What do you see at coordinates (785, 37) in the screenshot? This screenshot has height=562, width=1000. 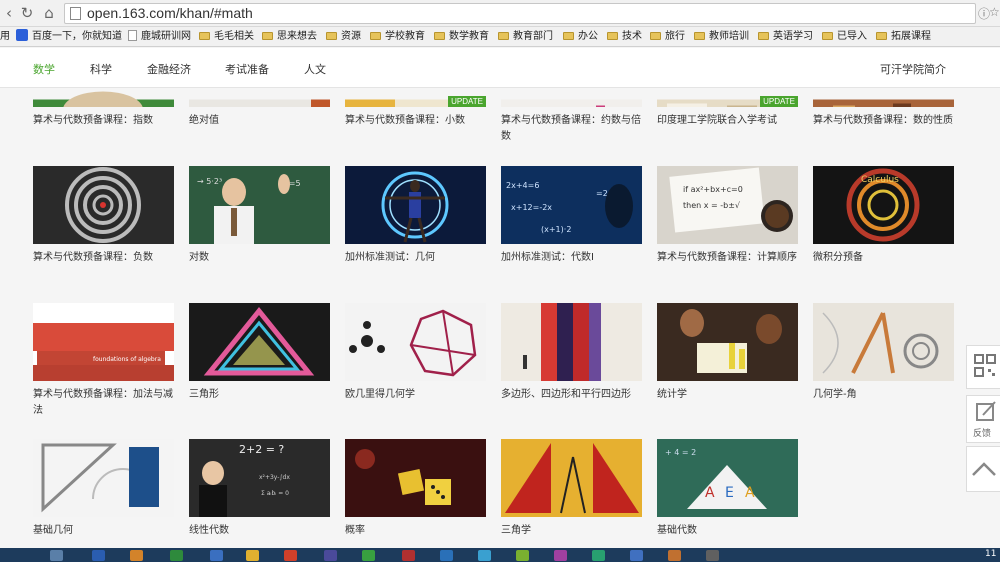 I see `bookmark-folder: 英语学习` at bounding box center [785, 37].